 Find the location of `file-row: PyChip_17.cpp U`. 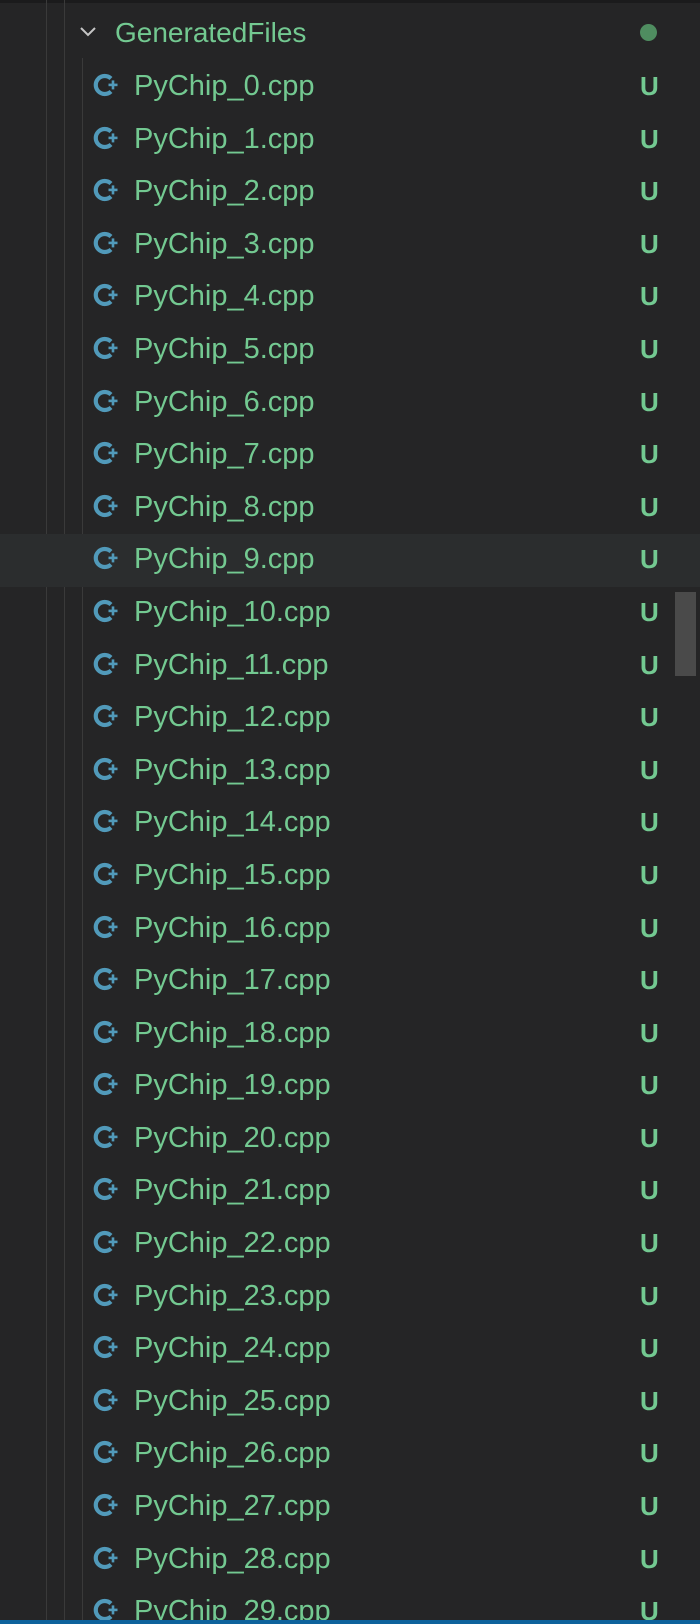

file-row: PyChip_17.cpp U is located at coordinates (350, 981).